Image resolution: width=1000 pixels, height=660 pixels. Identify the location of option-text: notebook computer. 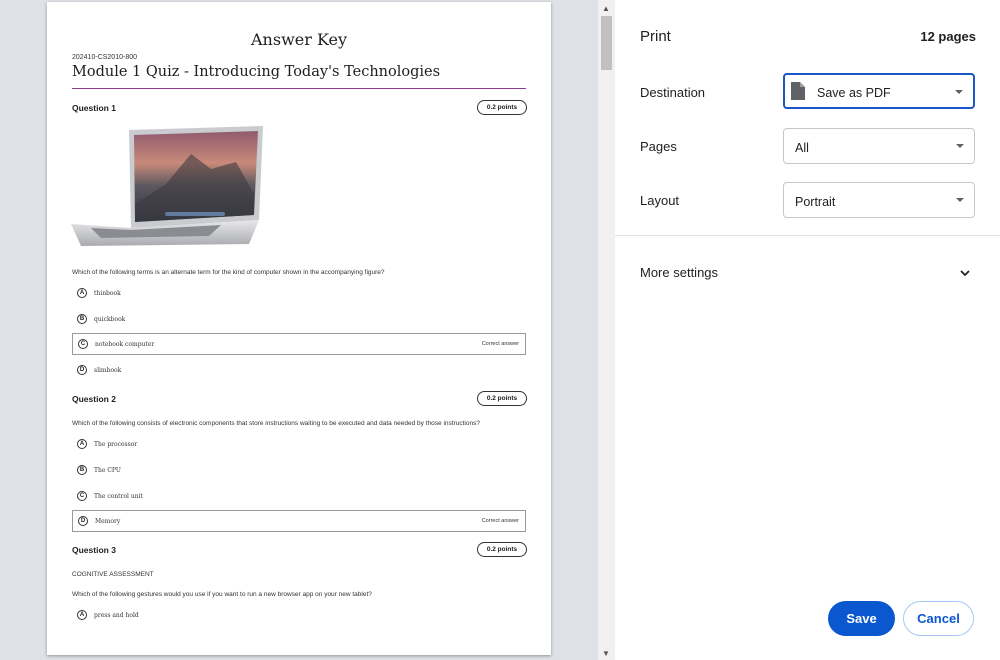
(125, 344).